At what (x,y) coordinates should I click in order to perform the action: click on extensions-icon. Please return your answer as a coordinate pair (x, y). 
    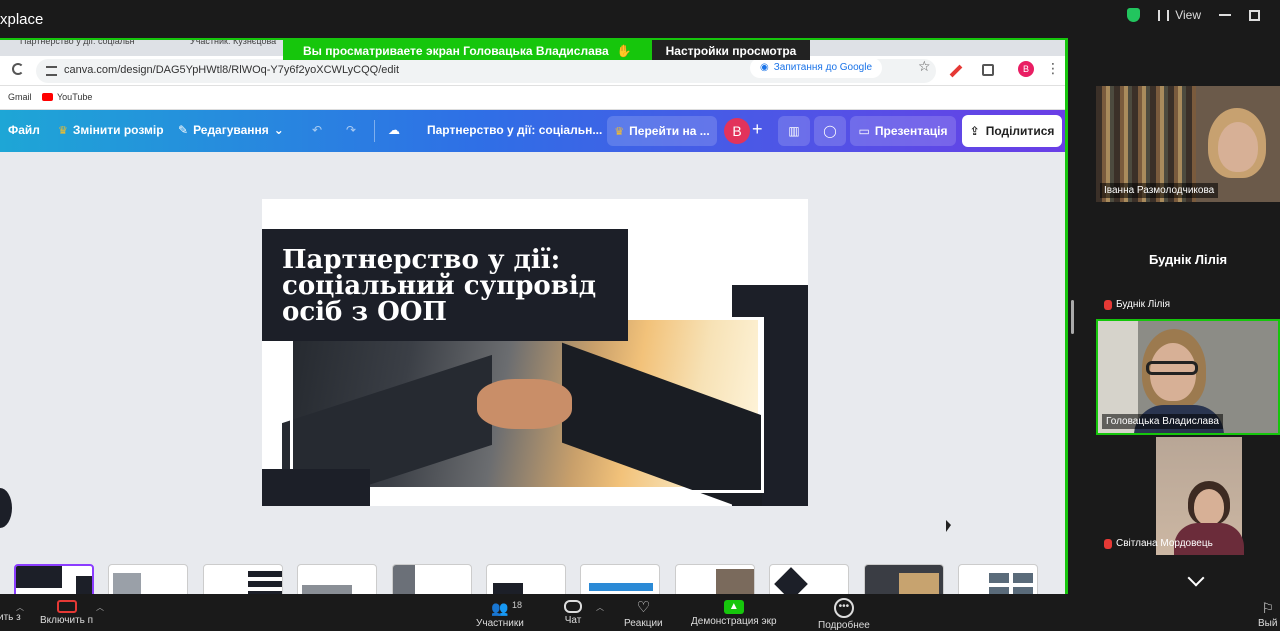
    Looking at the image, I should click on (988, 70).